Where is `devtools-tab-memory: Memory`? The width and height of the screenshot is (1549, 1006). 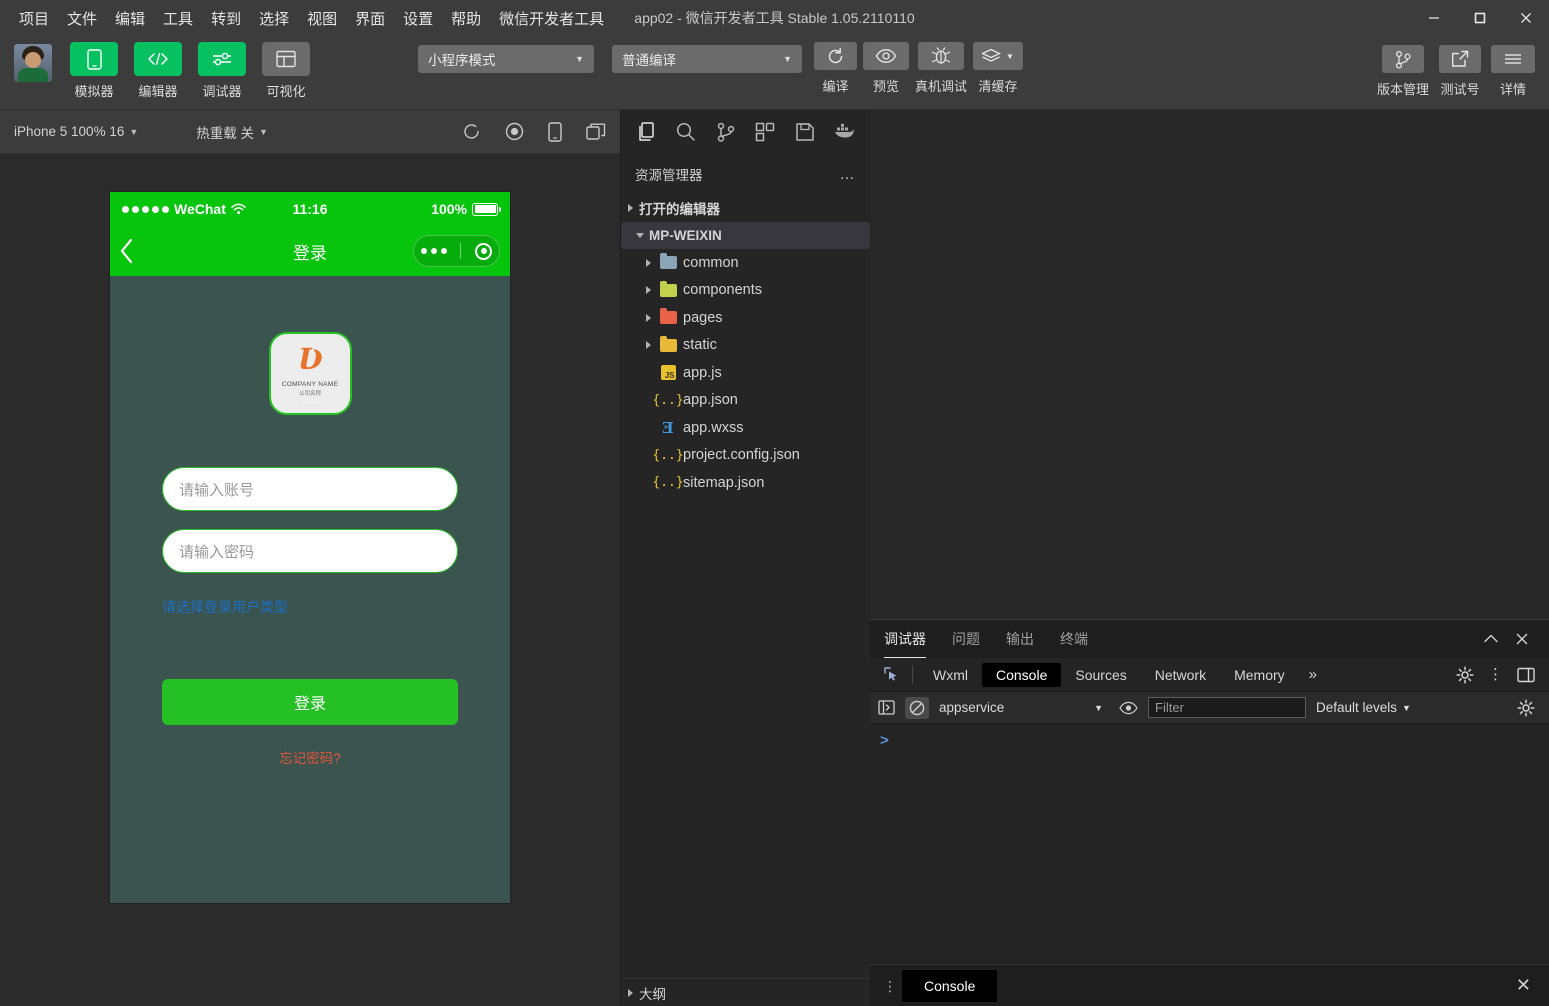 devtools-tab-memory: Memory is located at coordinates (1259, 675).